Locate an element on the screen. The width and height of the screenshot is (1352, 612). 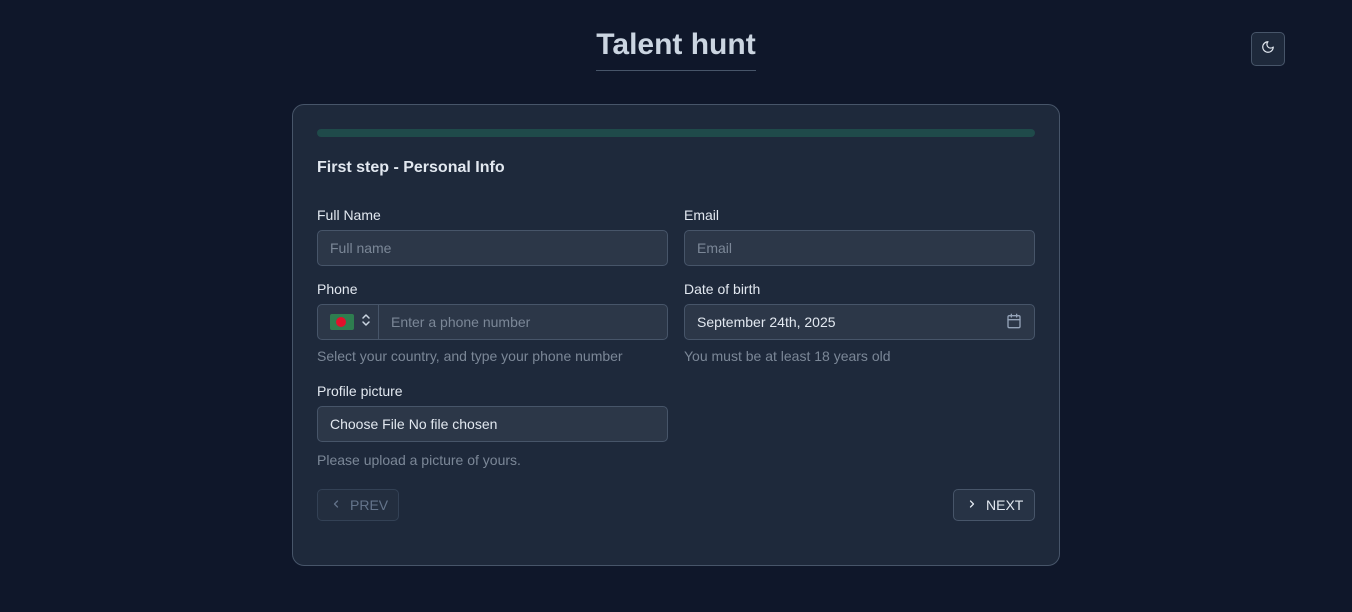
prev-label: PREV is located at coordinates (369, 505).